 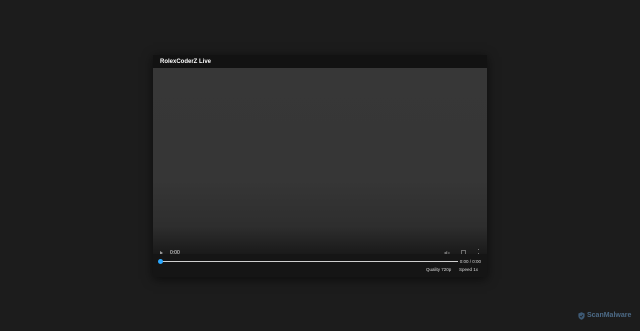 What do you see at coordinates (320, 61) in the screenshot?
I see `player-header: RolexCoderZ Live` at bounding box center [320, 61].